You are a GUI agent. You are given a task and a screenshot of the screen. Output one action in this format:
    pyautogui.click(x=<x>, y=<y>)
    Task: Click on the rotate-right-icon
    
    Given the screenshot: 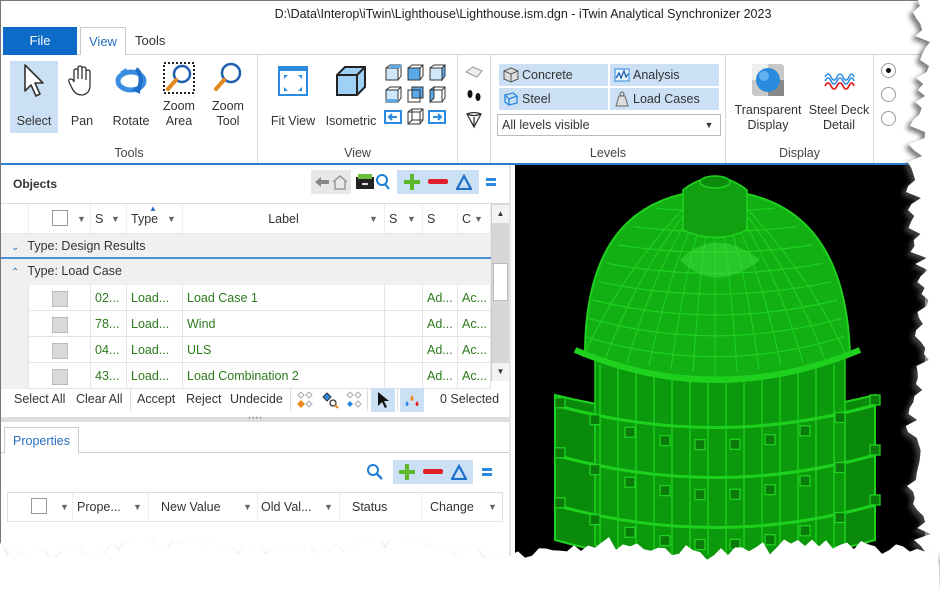 What is the action you would take?
    pyautogui.click(x=437, y=117)
    